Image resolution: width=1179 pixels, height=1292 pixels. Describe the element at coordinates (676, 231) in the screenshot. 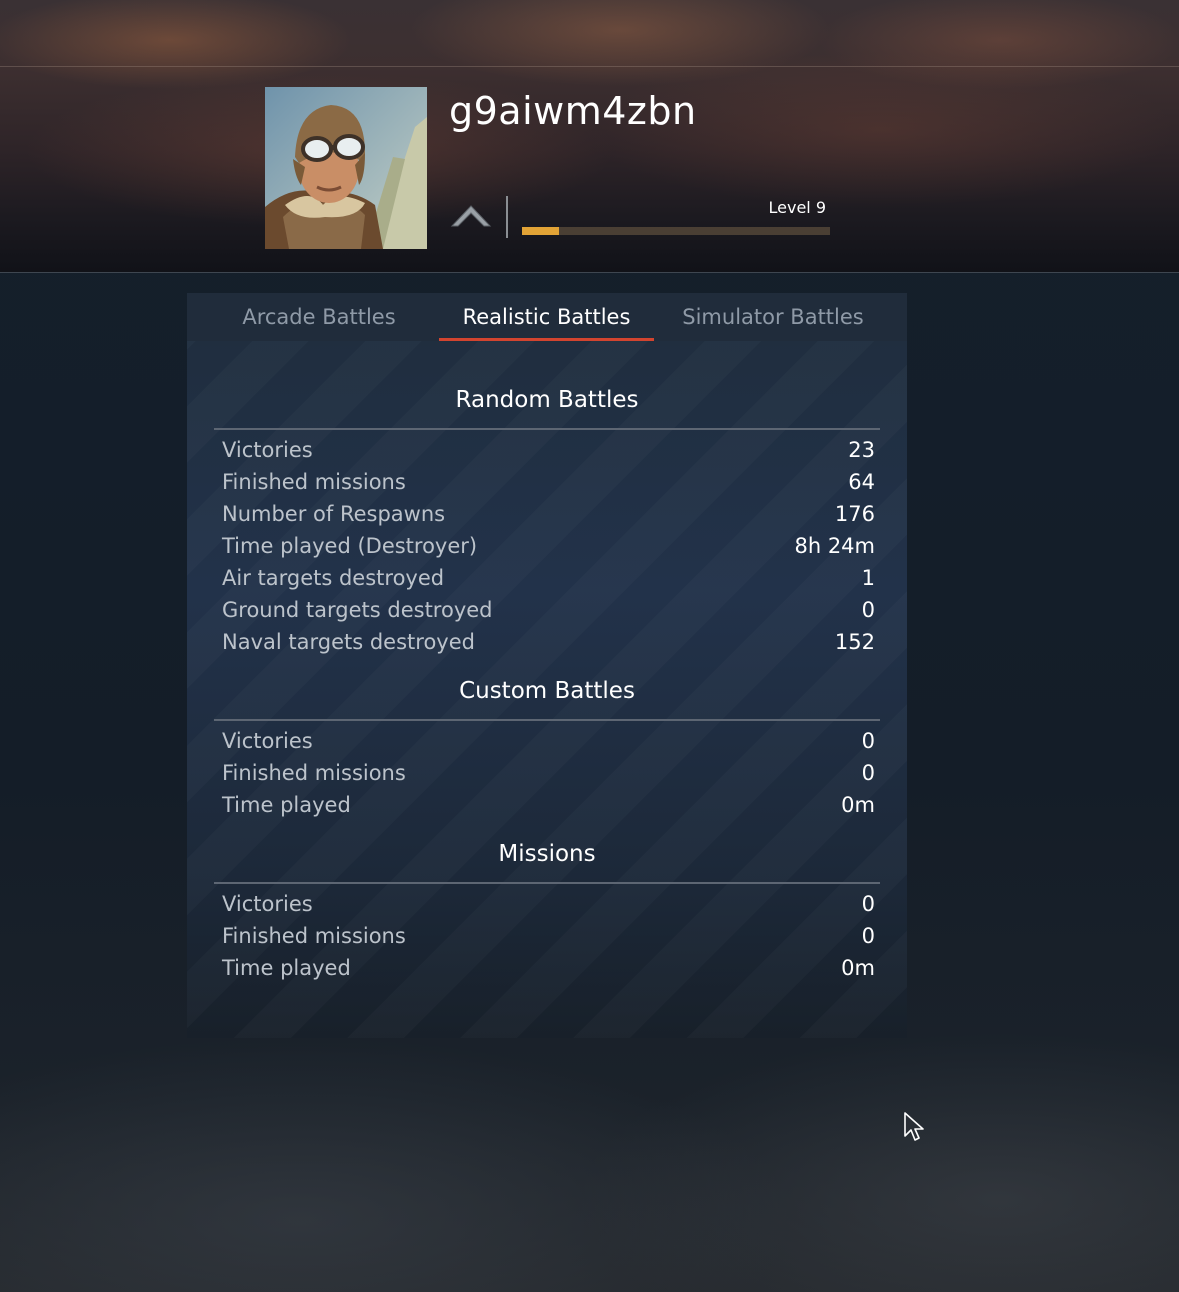

I see `level-progress-bar` at that location.